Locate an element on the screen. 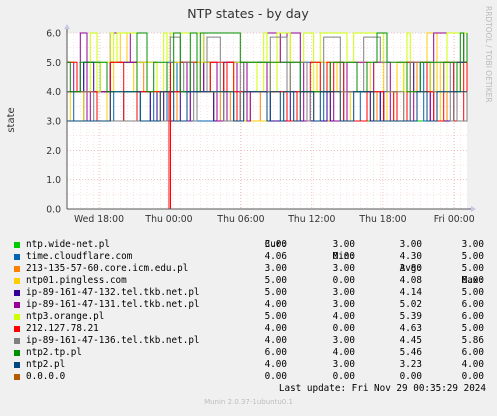  legend-row: 0.0.0.0 0.00 0.00 0.00 0.00 is located at coordinates (250, 377).